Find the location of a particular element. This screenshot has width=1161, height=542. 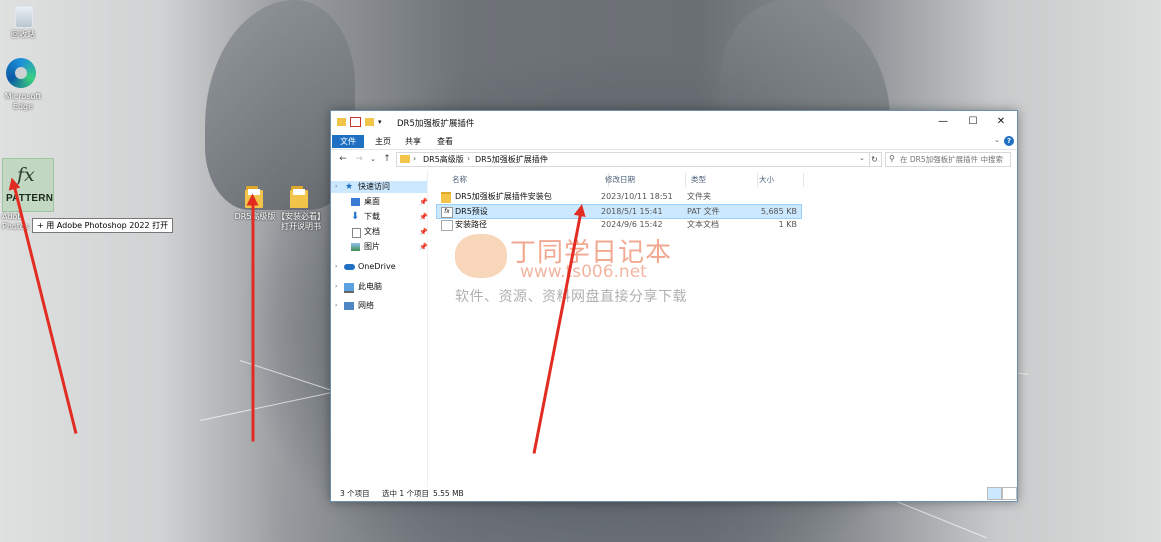

search-box: ⚲ is located at coordinates (948, 159).